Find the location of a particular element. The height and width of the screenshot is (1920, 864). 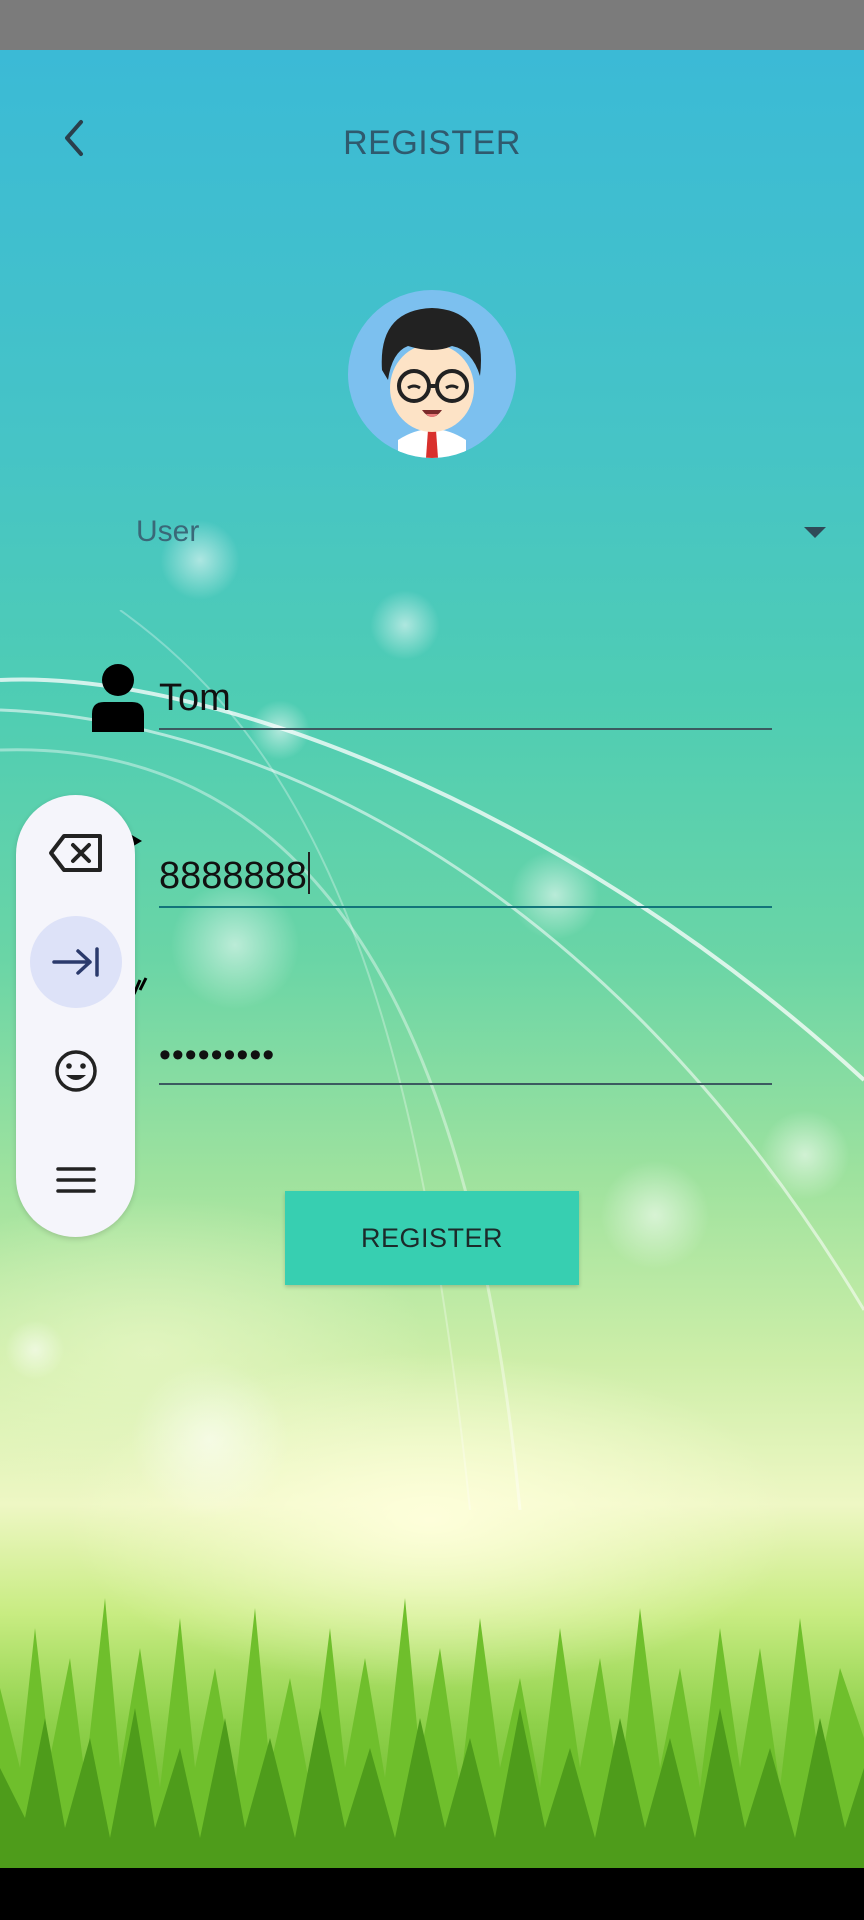

menu-icon is located at coordinates (76, 1180).